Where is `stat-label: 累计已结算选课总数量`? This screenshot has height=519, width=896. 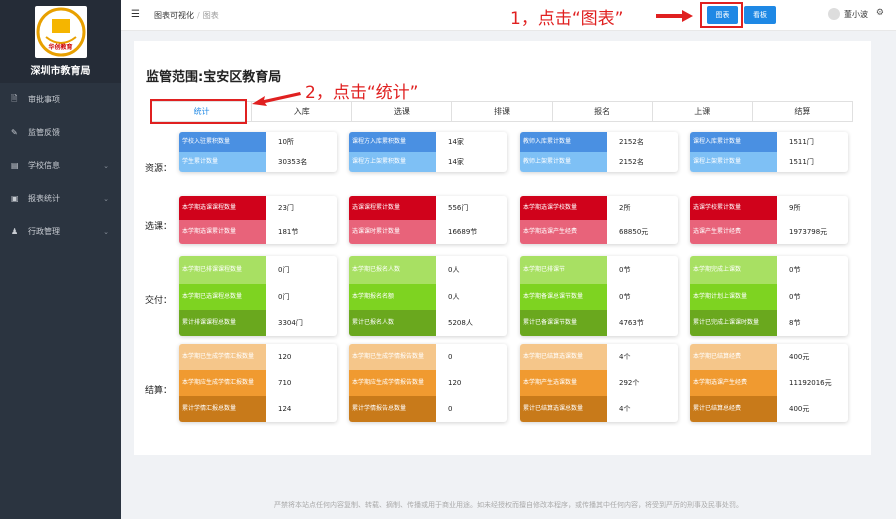 stat-label: 累计已结算选课总数量 is located at coordinates (563, 409).